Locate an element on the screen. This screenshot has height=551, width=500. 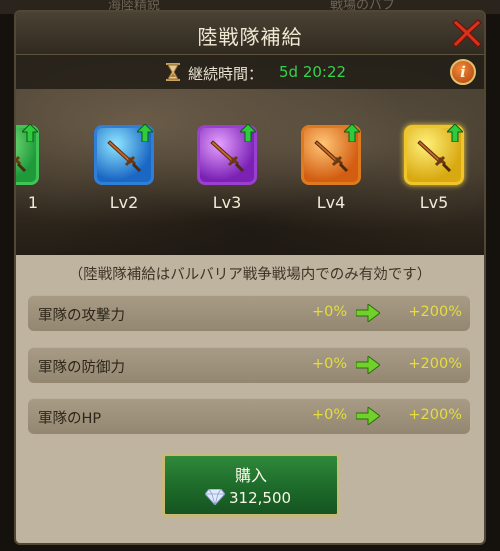
level-3-item: Lv3 is located at coordinates (227, 168).